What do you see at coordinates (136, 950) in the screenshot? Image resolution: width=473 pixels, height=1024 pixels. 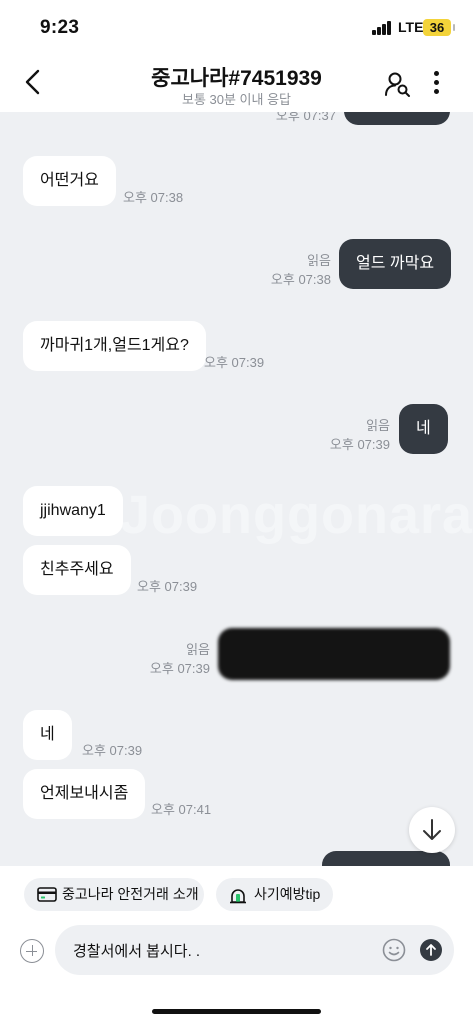 I see `message-input-value: 경찰서에서 봅시다. .` at bounding box center [136, 950].